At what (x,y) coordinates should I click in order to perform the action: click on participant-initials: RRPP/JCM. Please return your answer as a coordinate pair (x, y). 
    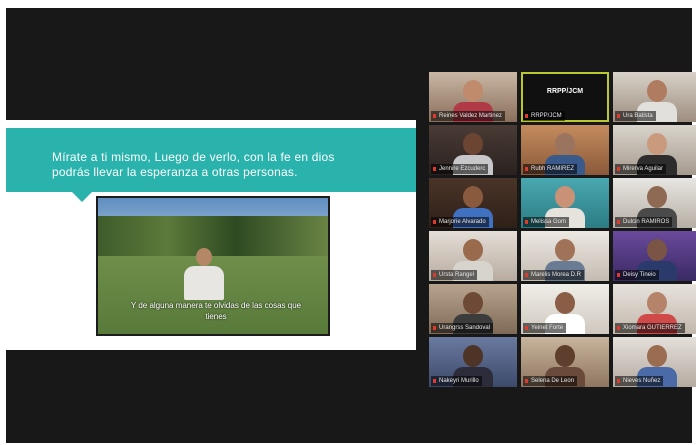
    Looking at the image, I should click on (565, 91).